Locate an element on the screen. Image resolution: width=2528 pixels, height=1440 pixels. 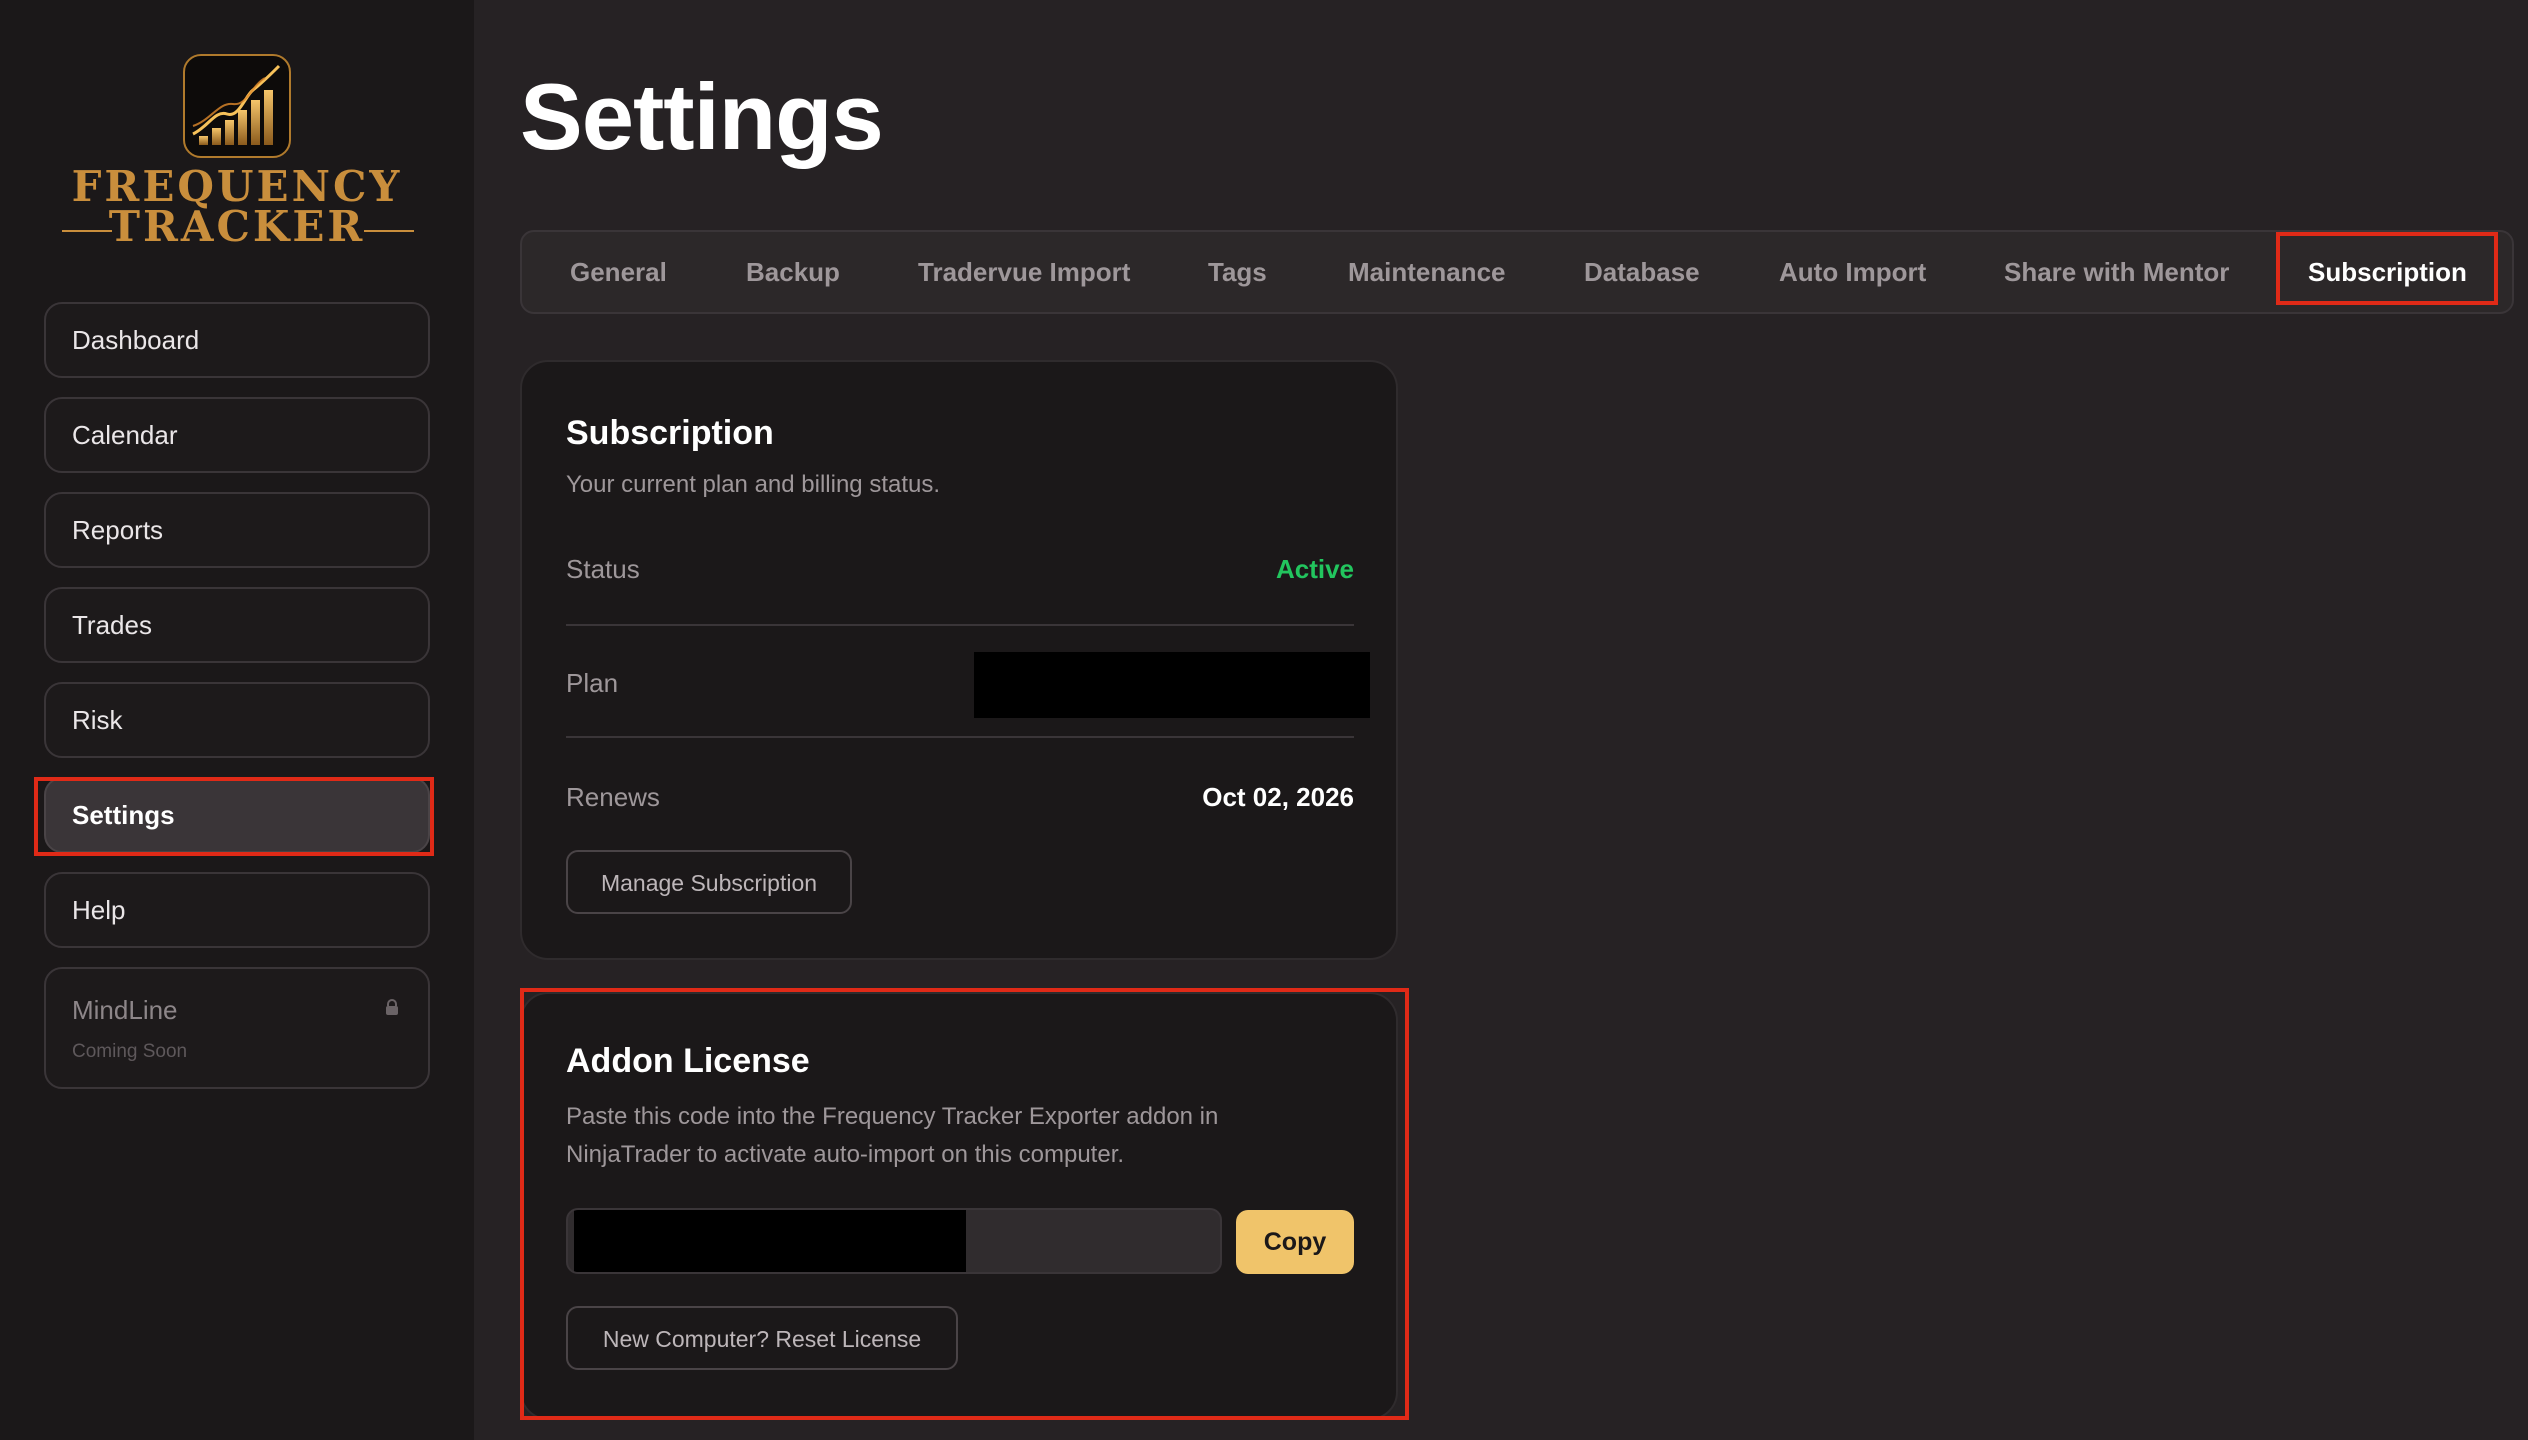
sidebar-item-label: Trades is located at coordinates (112, 625).